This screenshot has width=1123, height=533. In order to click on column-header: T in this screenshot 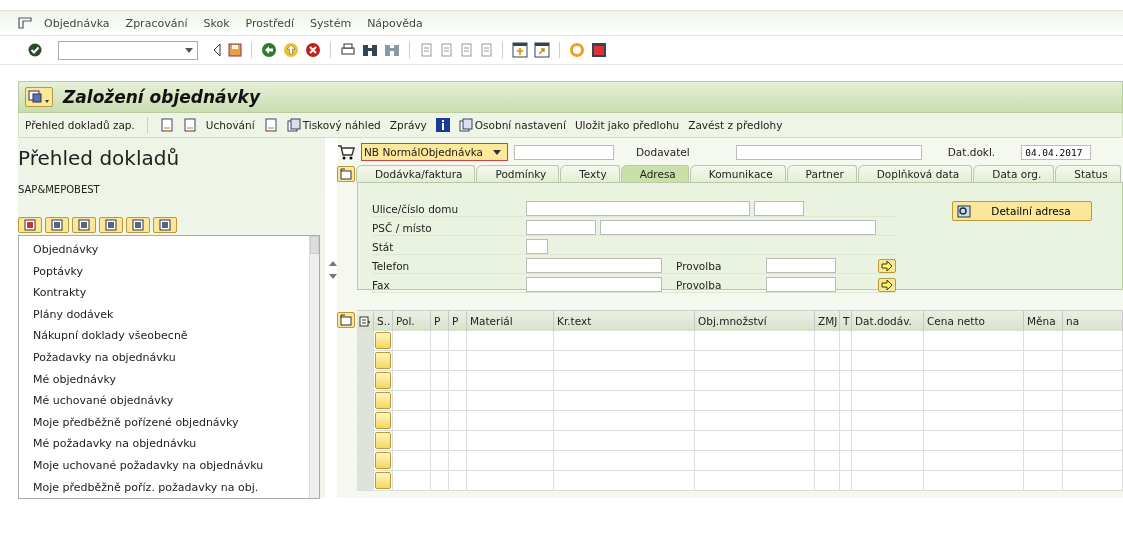, I will do `click(846, 321)`.